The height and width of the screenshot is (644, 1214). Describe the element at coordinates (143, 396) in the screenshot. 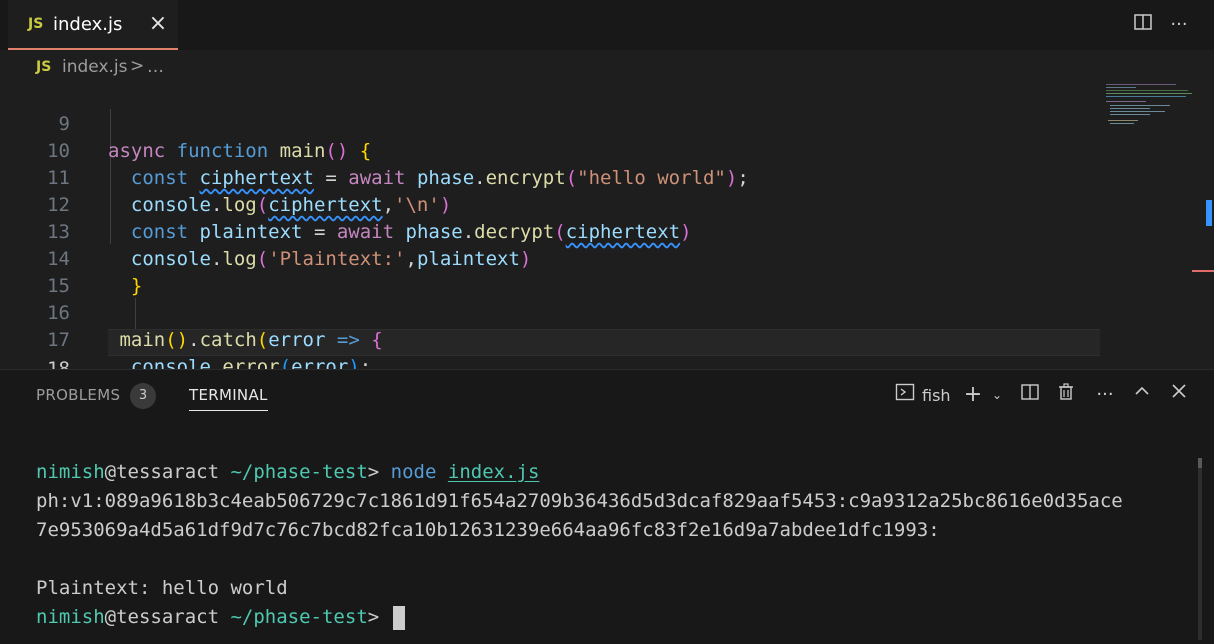

I see `problems-count-badge: 3` at that location.